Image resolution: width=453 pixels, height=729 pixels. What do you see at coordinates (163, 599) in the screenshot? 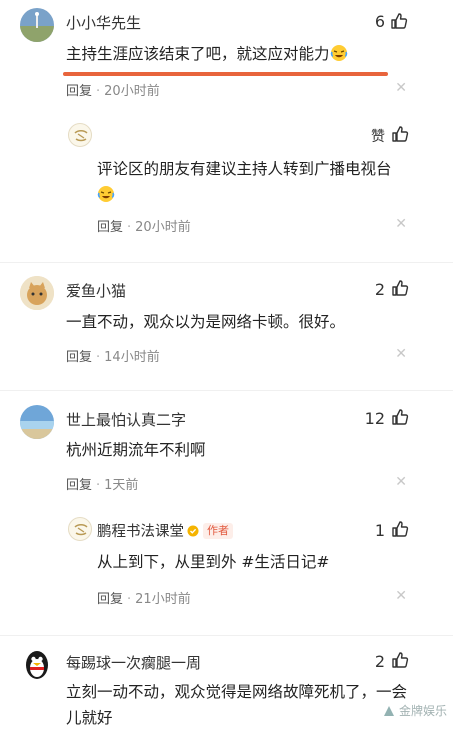
I see `timestamp: 21小时前` at bounding box center [163, 599].